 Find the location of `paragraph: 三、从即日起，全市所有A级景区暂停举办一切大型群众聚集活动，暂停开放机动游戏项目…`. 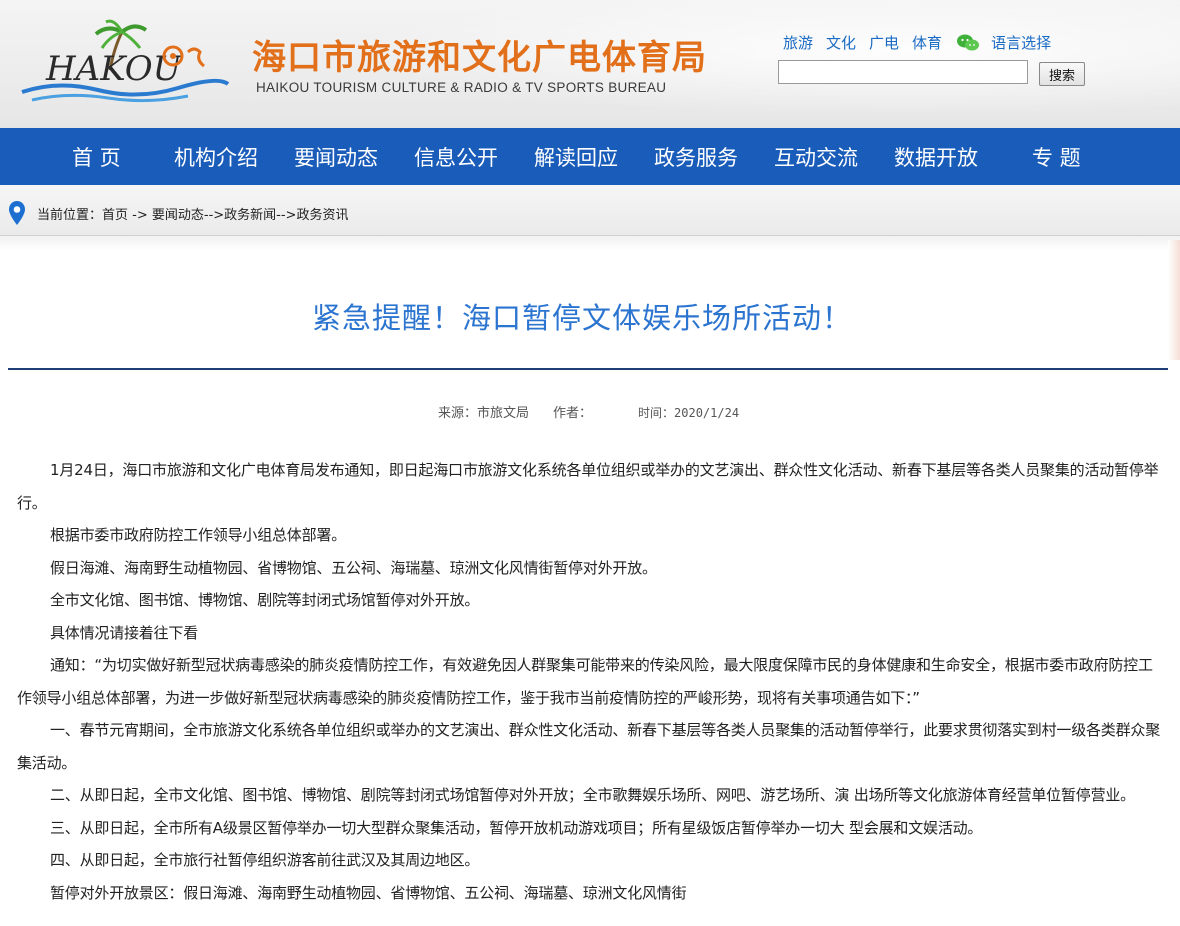

paragraph: 三、从即日起，全市所有A级景区暂停举办一切大型群众聚集活动，暂停开放机动游戏项目… is located at coordinates (516, 827).